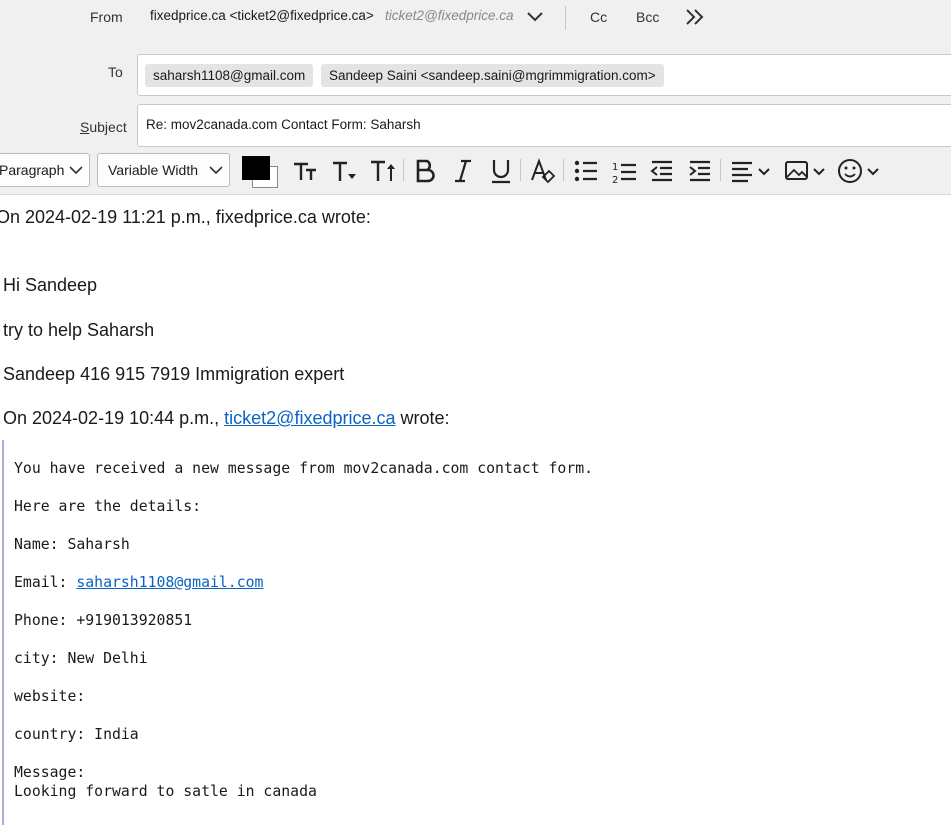 The image size is (951, 825). I want to click on text-color-swatch, so click(256, 168).